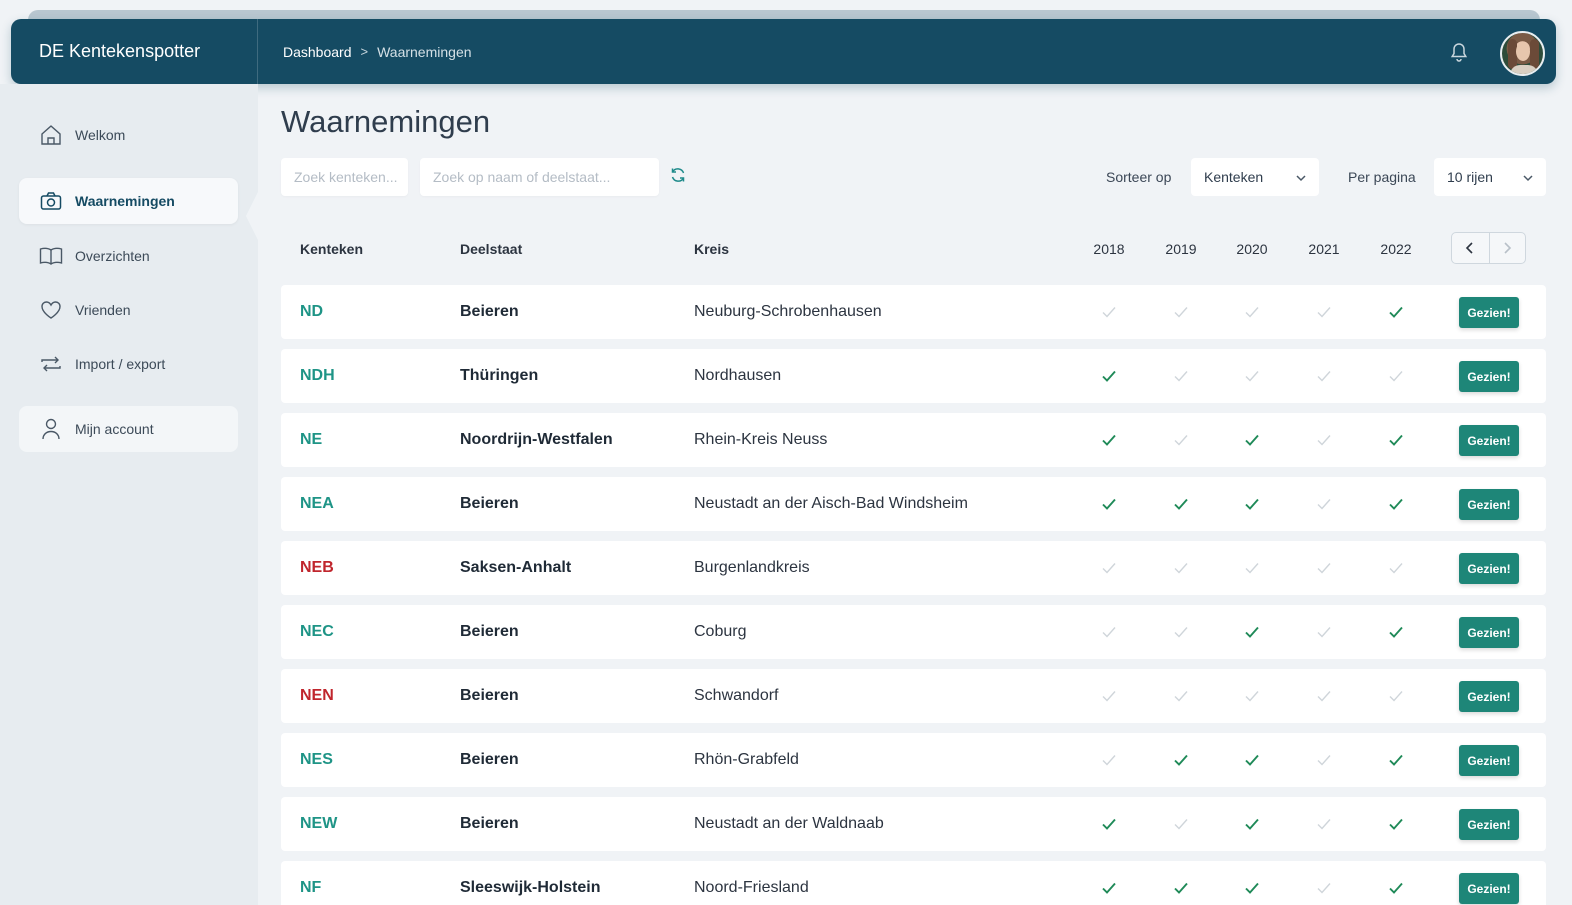  I want to click on plate-code: NEB, so click(317, 568).